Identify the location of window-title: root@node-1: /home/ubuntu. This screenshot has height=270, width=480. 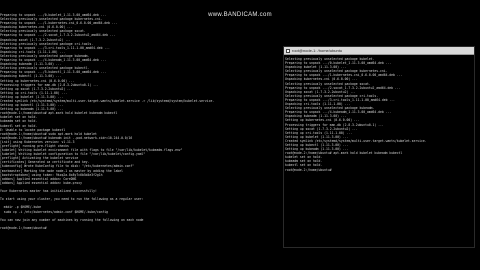
(317, 50).